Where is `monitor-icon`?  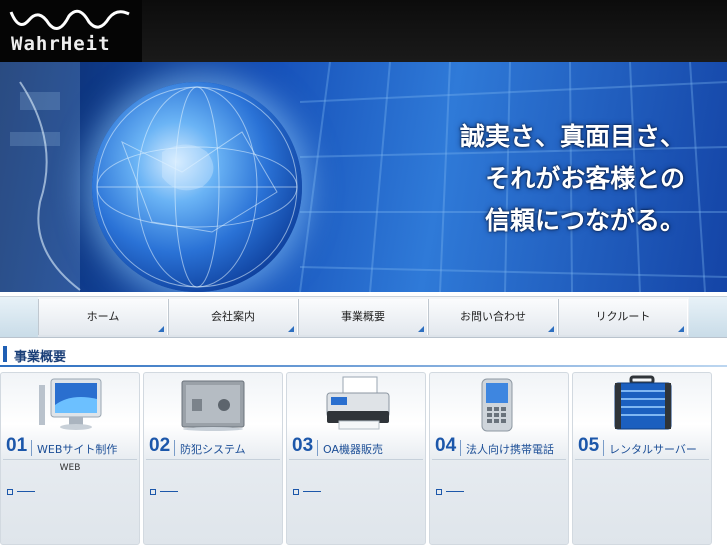 monitor-icon is located at coordinates (70, 404).